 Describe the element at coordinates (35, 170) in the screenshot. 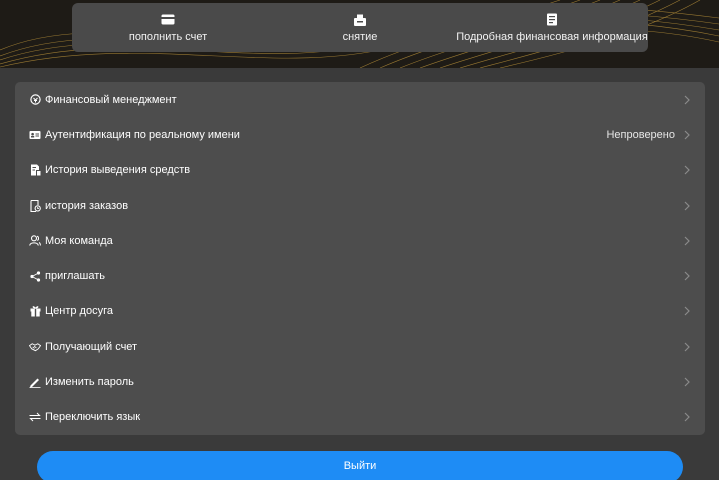

I see `withdraw-history-icon` at that location.